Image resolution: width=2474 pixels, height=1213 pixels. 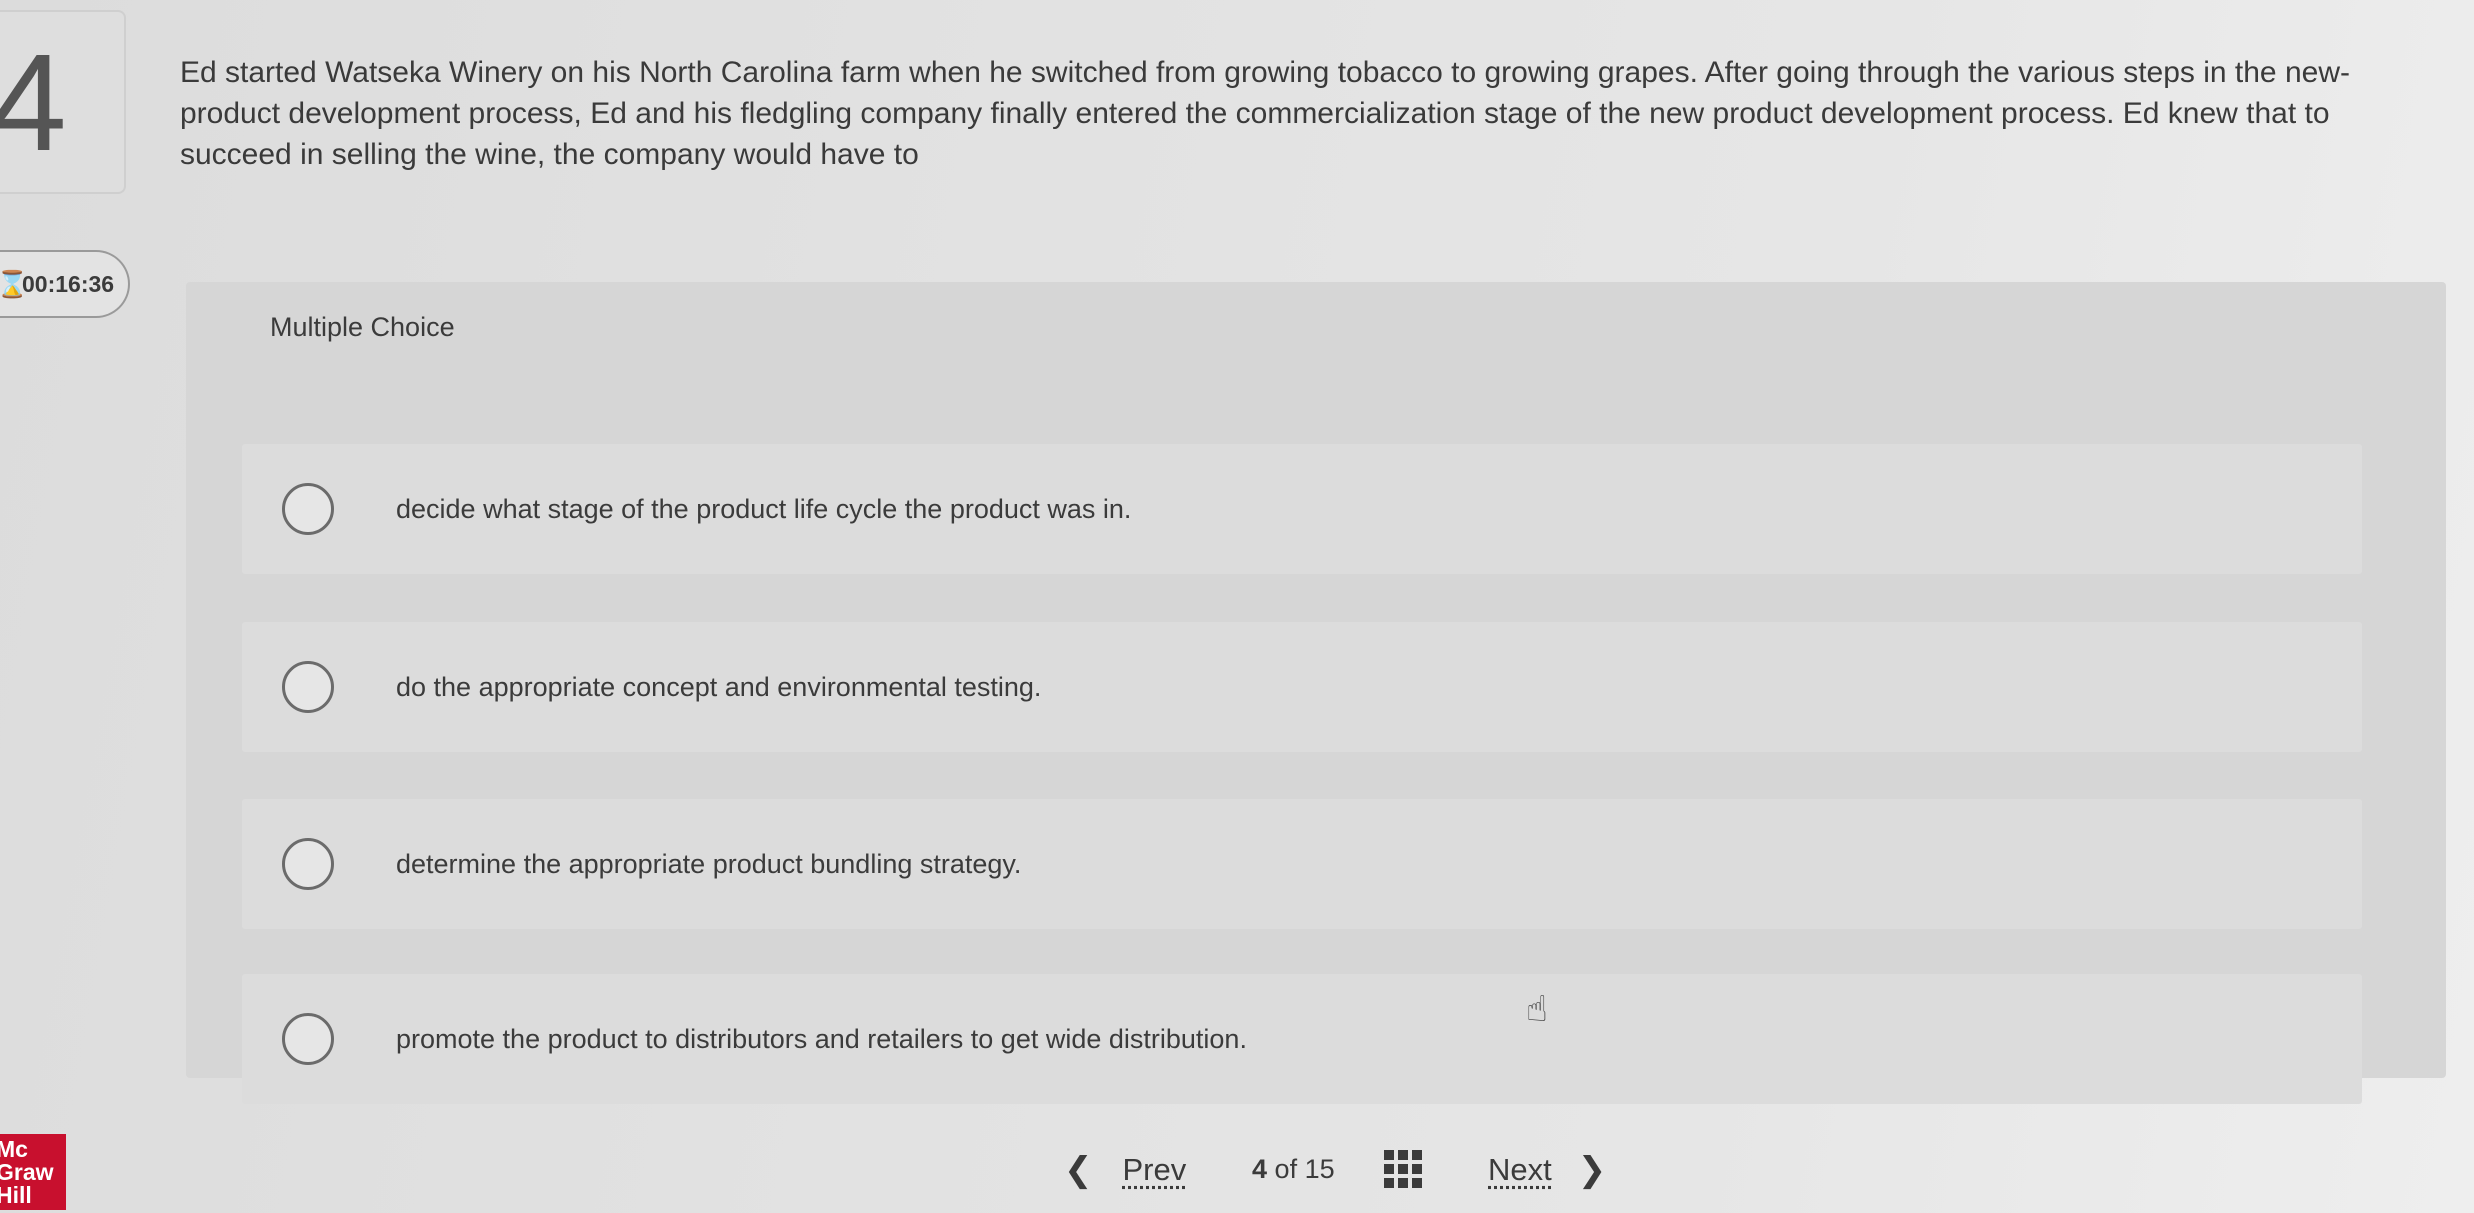 What do you see at coordinates (95, 606) in the screenshot?
I see `left-column: 4 ⌛ 00:16:36 Mc Graw Hill` at bounding box center [95, 606].